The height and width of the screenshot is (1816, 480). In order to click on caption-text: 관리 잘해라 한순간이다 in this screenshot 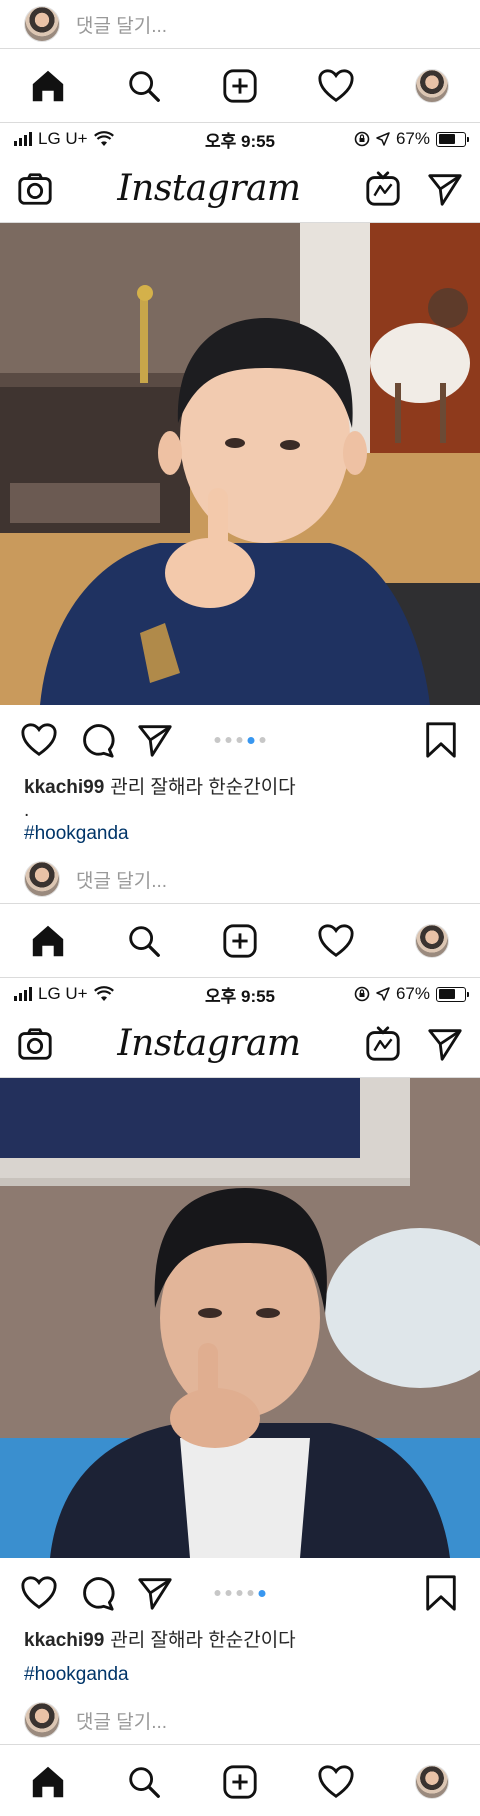, I will do `click(203, 787)`.